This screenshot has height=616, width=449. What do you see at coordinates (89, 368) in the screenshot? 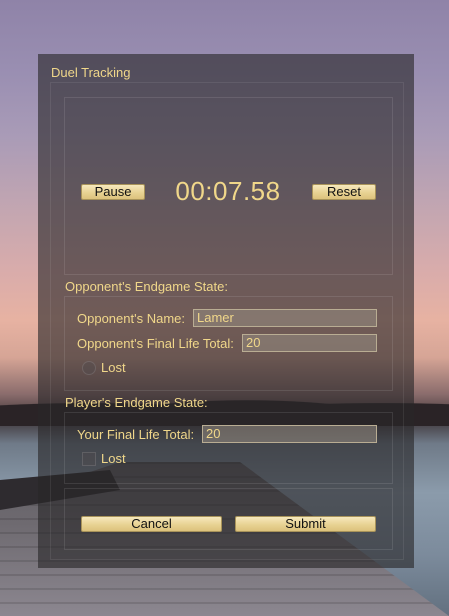
I see `opponent-lost-radio` at bounding box center [89, 368].